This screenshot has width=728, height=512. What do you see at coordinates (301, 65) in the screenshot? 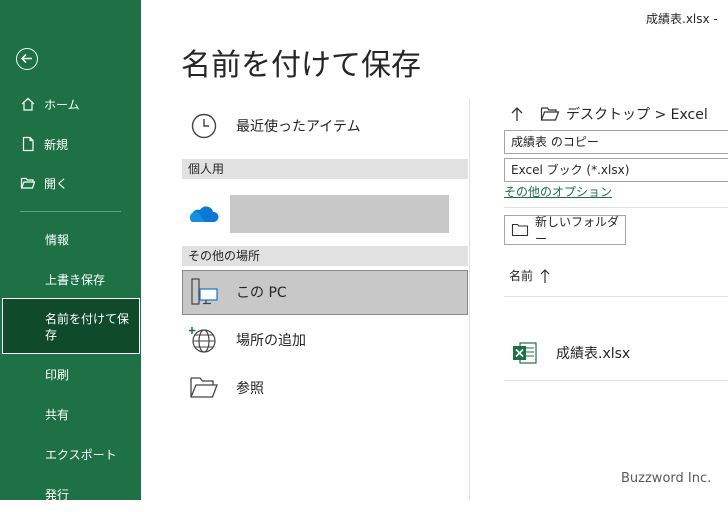
I see `page-title: 名前を付けて保存` at bounding box center [301, 65].